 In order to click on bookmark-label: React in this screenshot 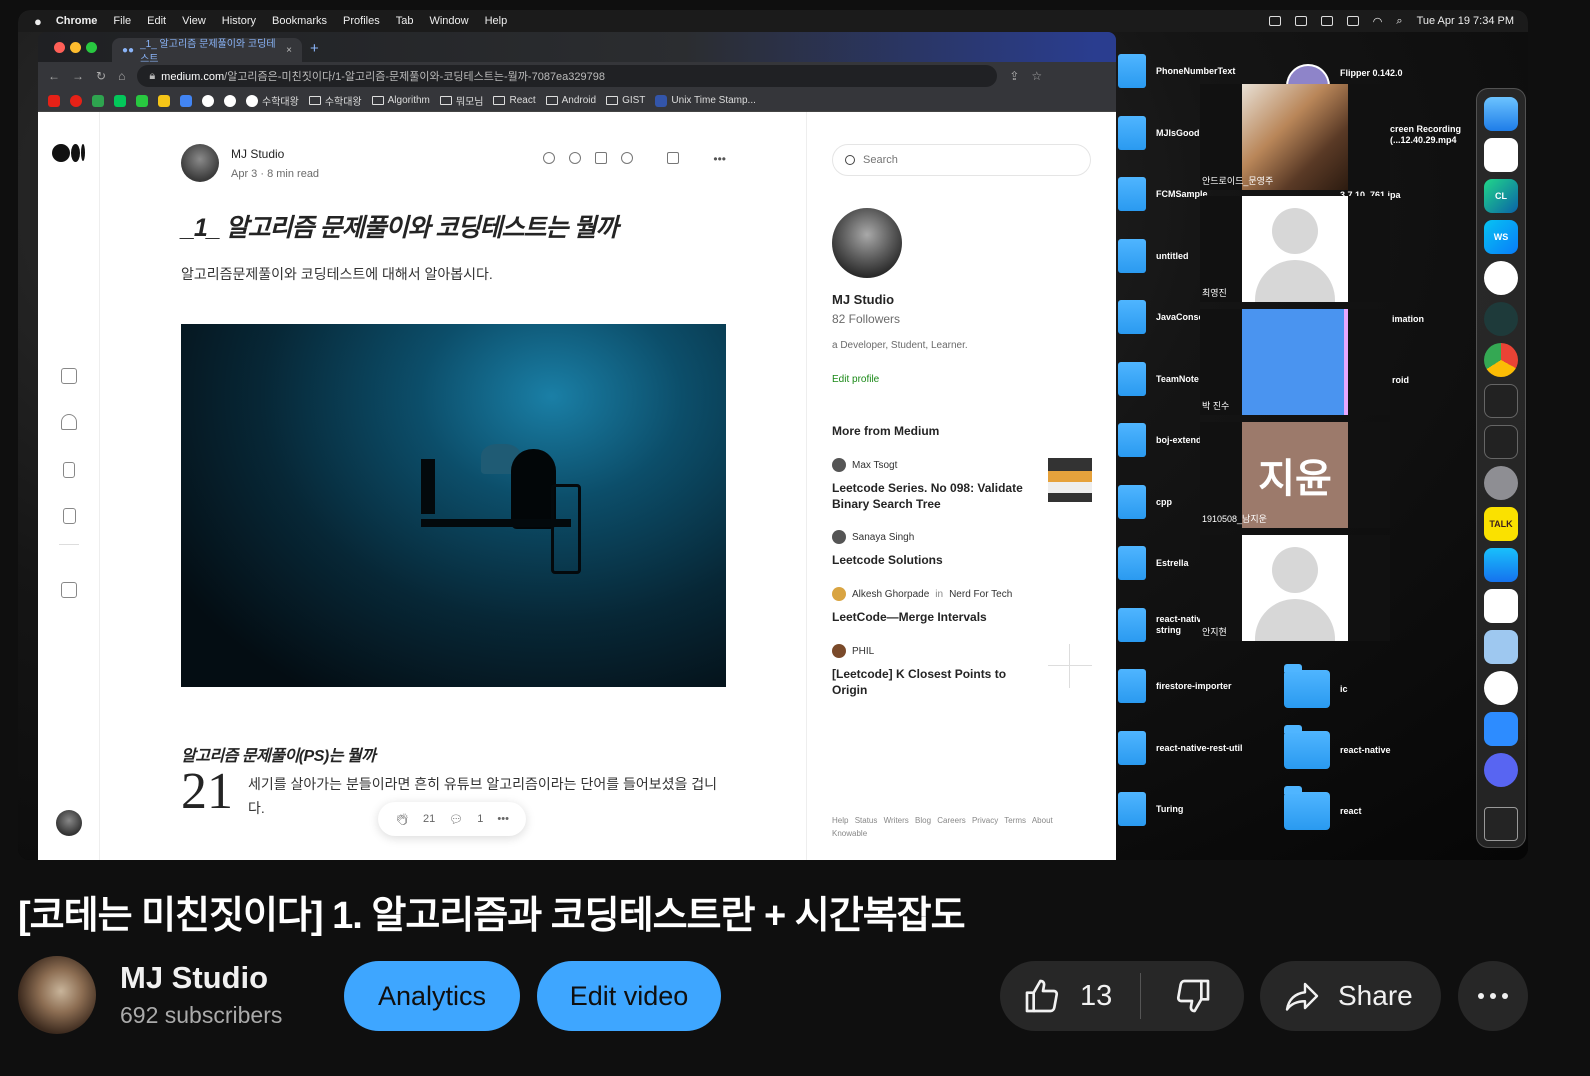, I will do `click(522, 100)`.